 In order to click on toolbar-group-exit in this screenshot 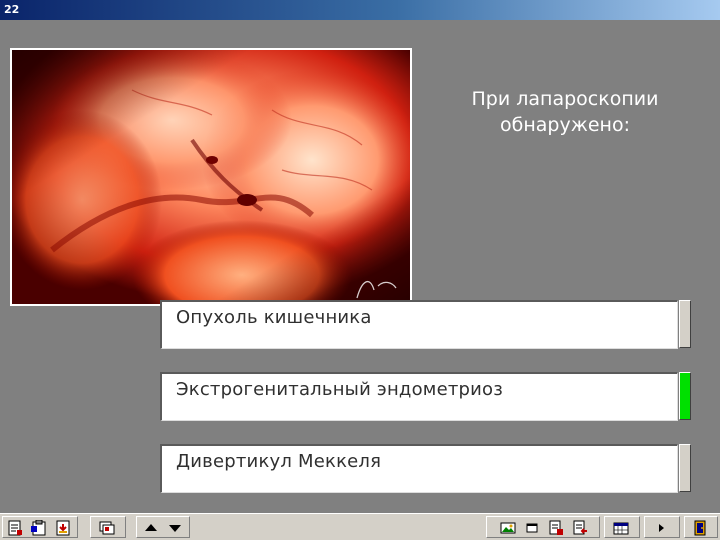, I will do `click(701, 527)`.